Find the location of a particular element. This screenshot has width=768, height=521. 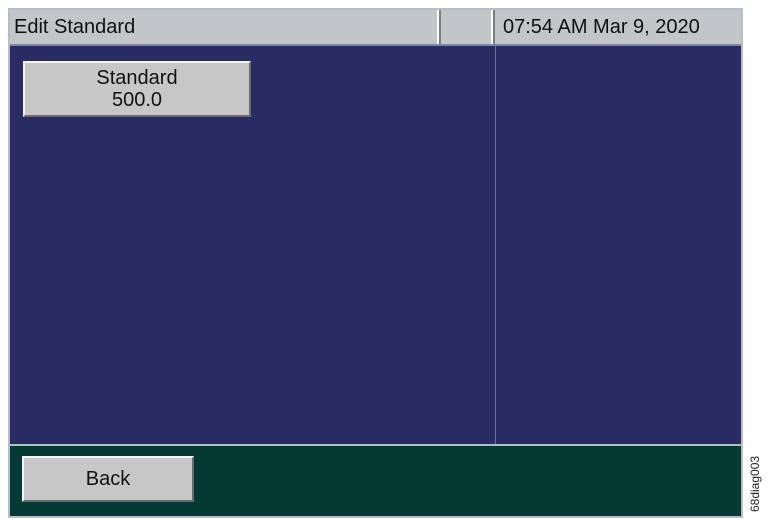

standard-button-value: 500.0 is located at coordinates (137, 100).